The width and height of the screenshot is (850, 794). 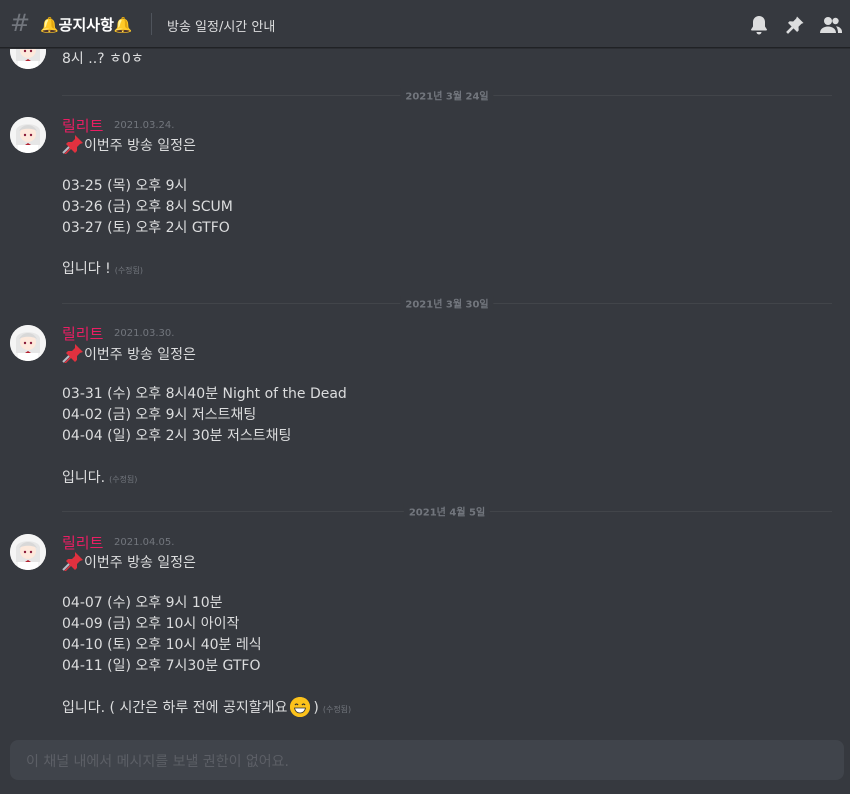 I want to click on bell-icon, so click(x=759, y=25).